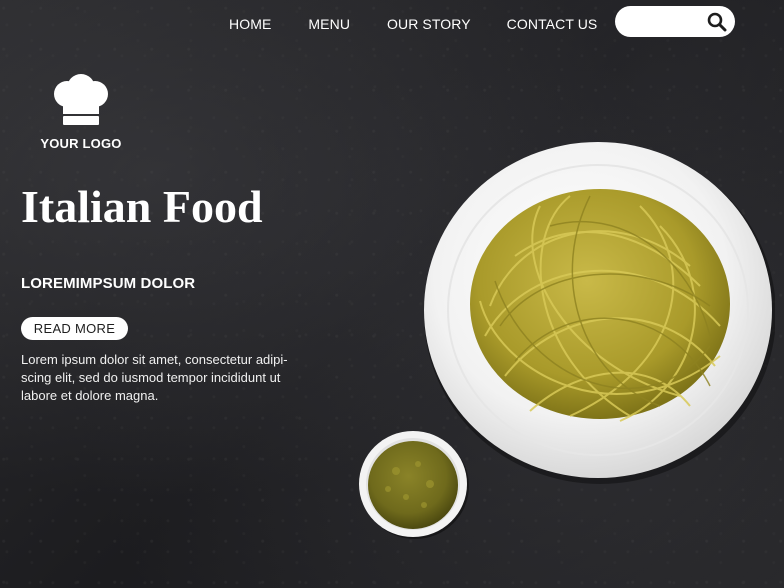 This screenshot has height=588, width=784. I want to click on nav-menu: MENU, so click(329, 24).